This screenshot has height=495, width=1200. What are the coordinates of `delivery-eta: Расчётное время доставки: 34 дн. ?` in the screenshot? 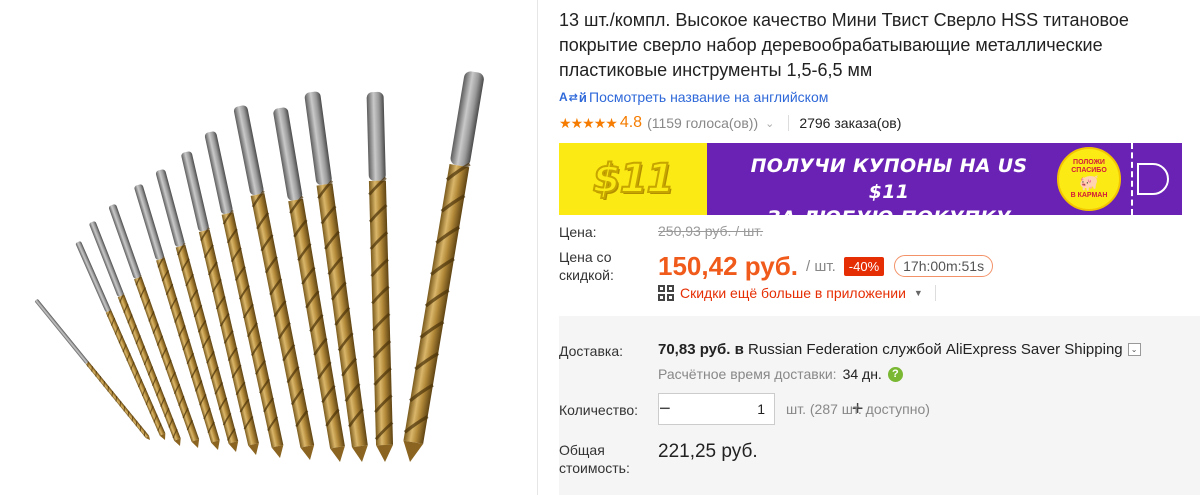 It's located at (780, 374).